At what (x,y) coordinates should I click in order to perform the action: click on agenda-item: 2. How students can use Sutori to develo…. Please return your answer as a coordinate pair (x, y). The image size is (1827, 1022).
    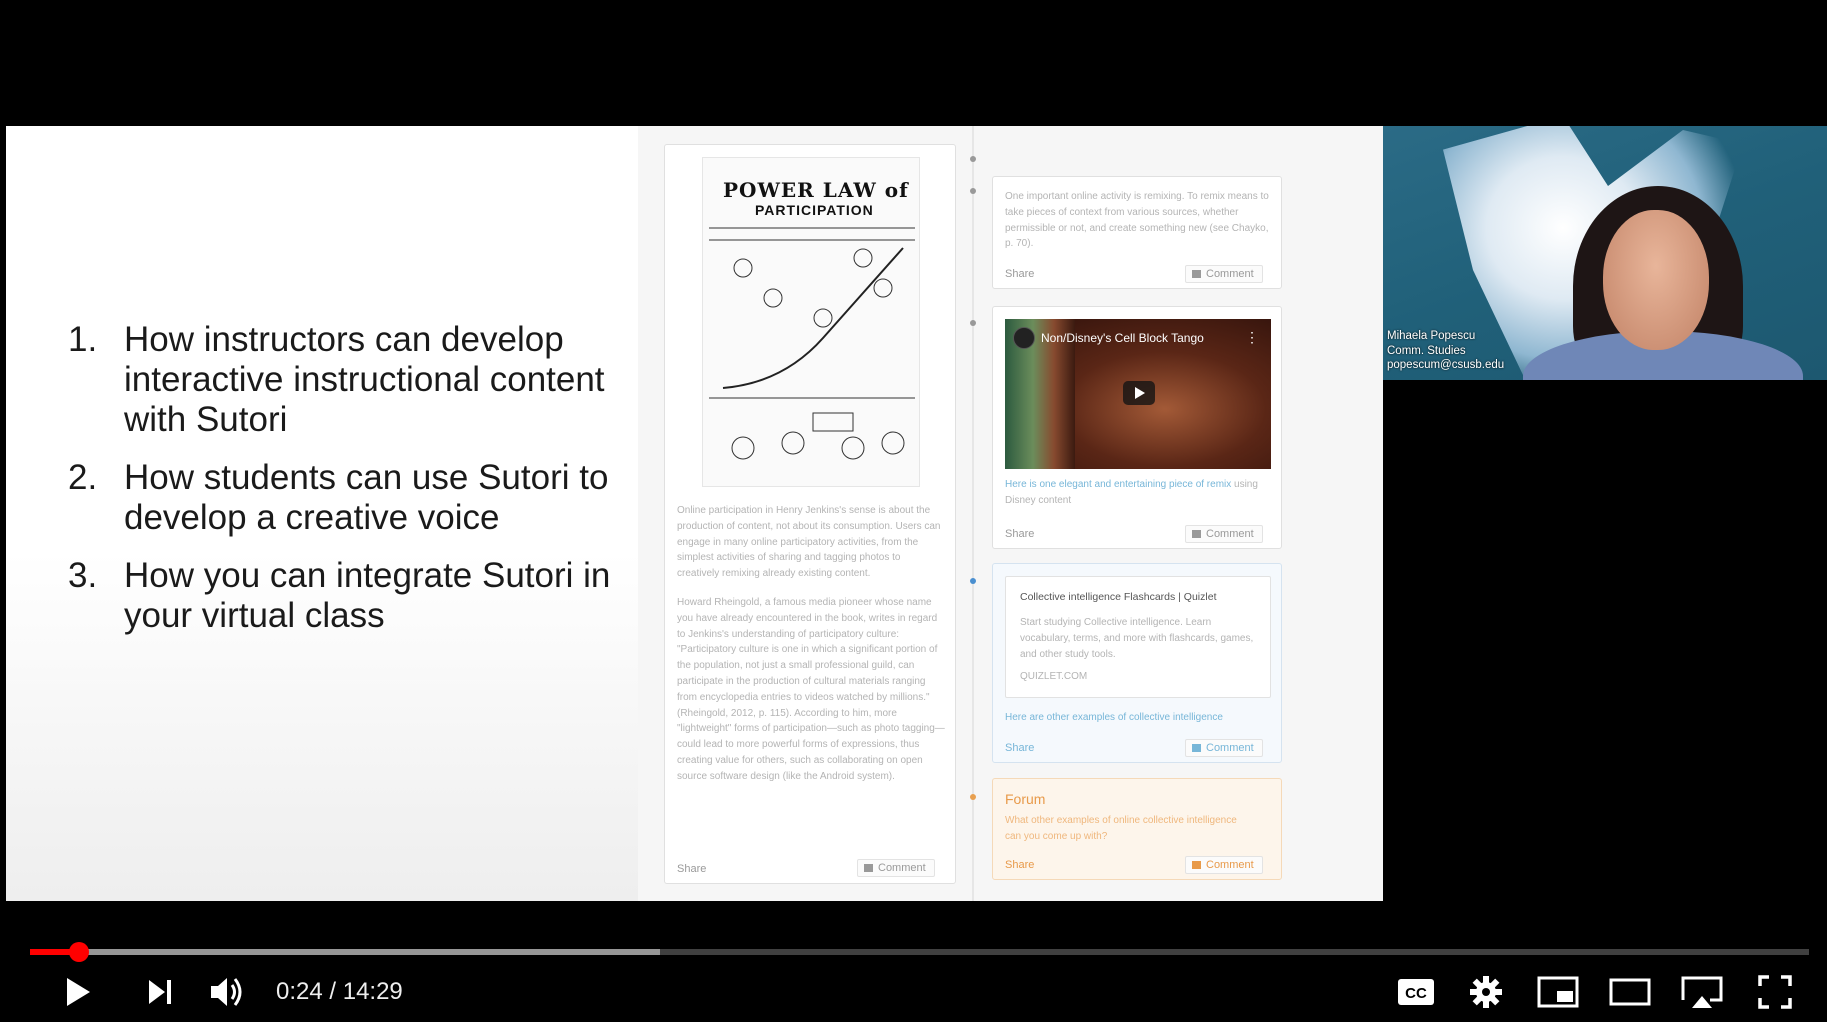
    Looking at the image, I should click on (348, 498).